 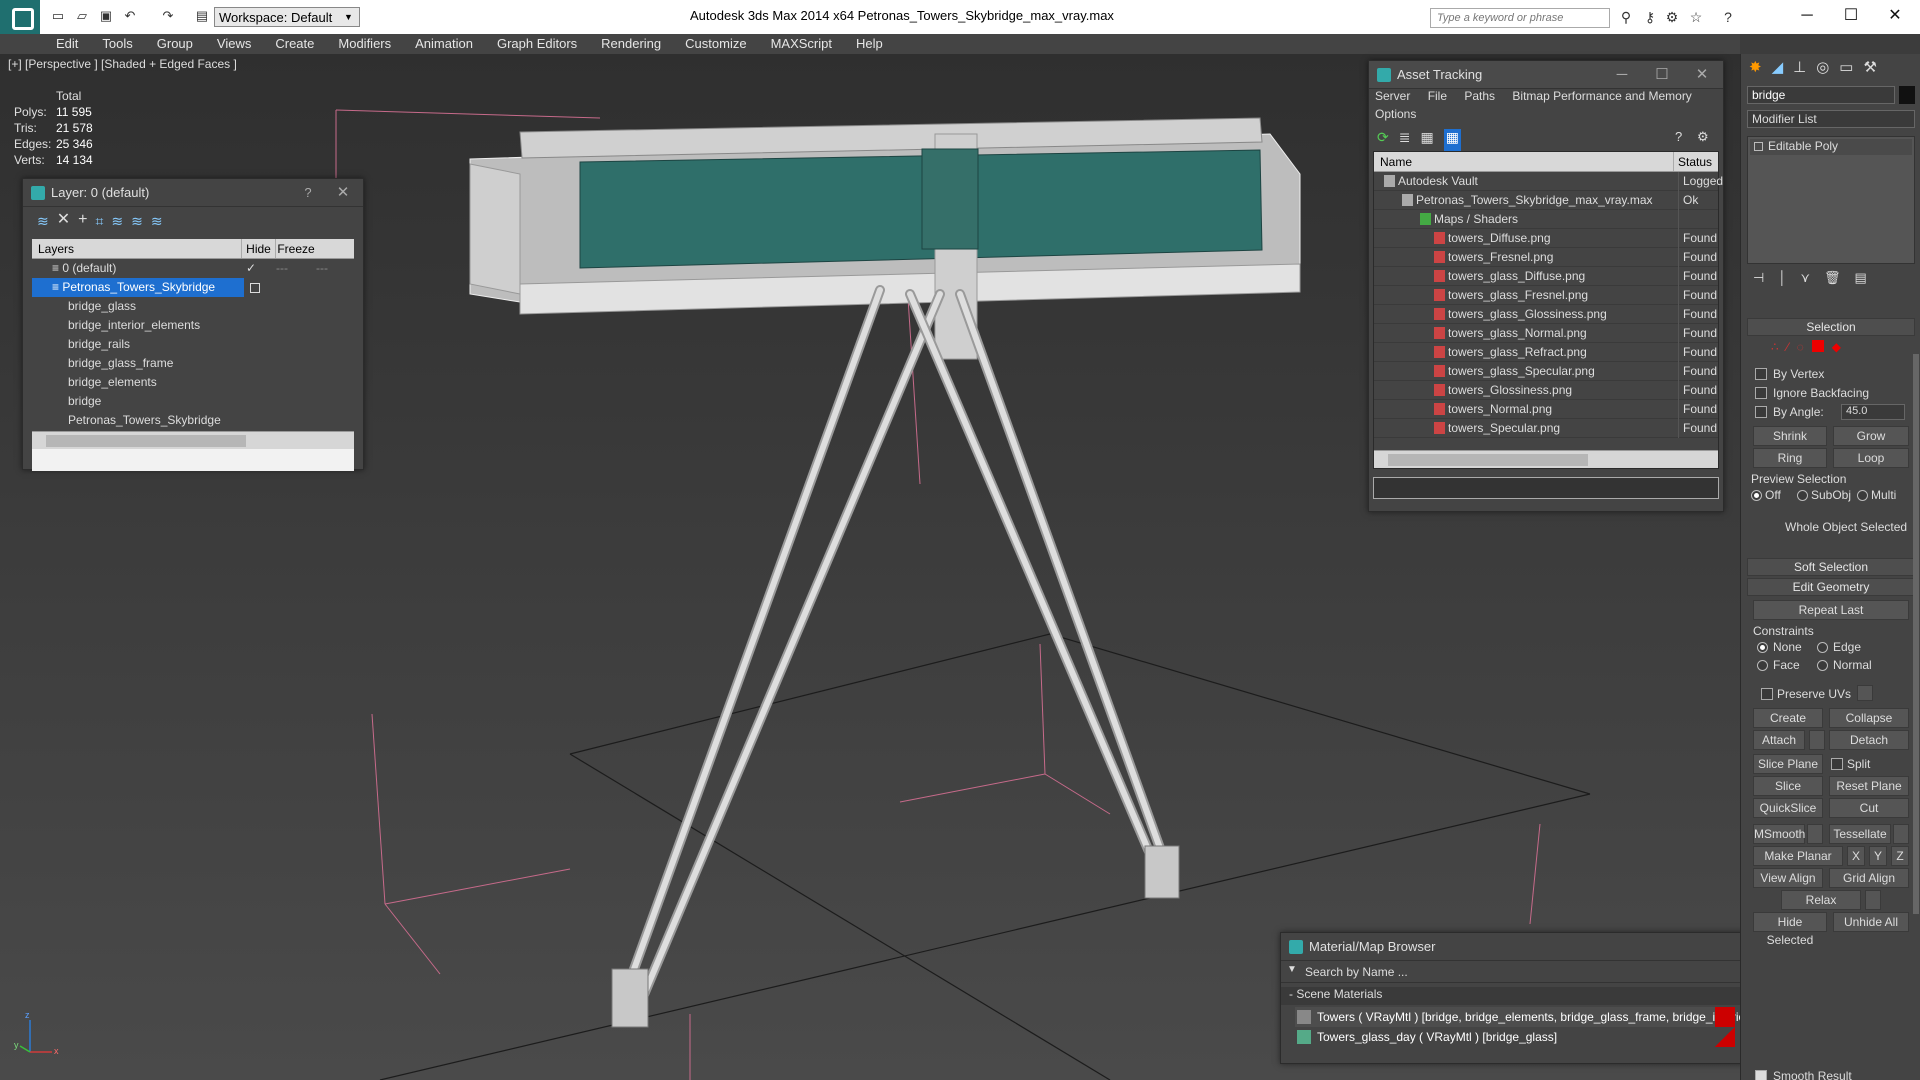 What do you see at coordinates (1292, 969) in the screenshot?
I see `filter-icon: ▼` at bounding box center [1292, 969].